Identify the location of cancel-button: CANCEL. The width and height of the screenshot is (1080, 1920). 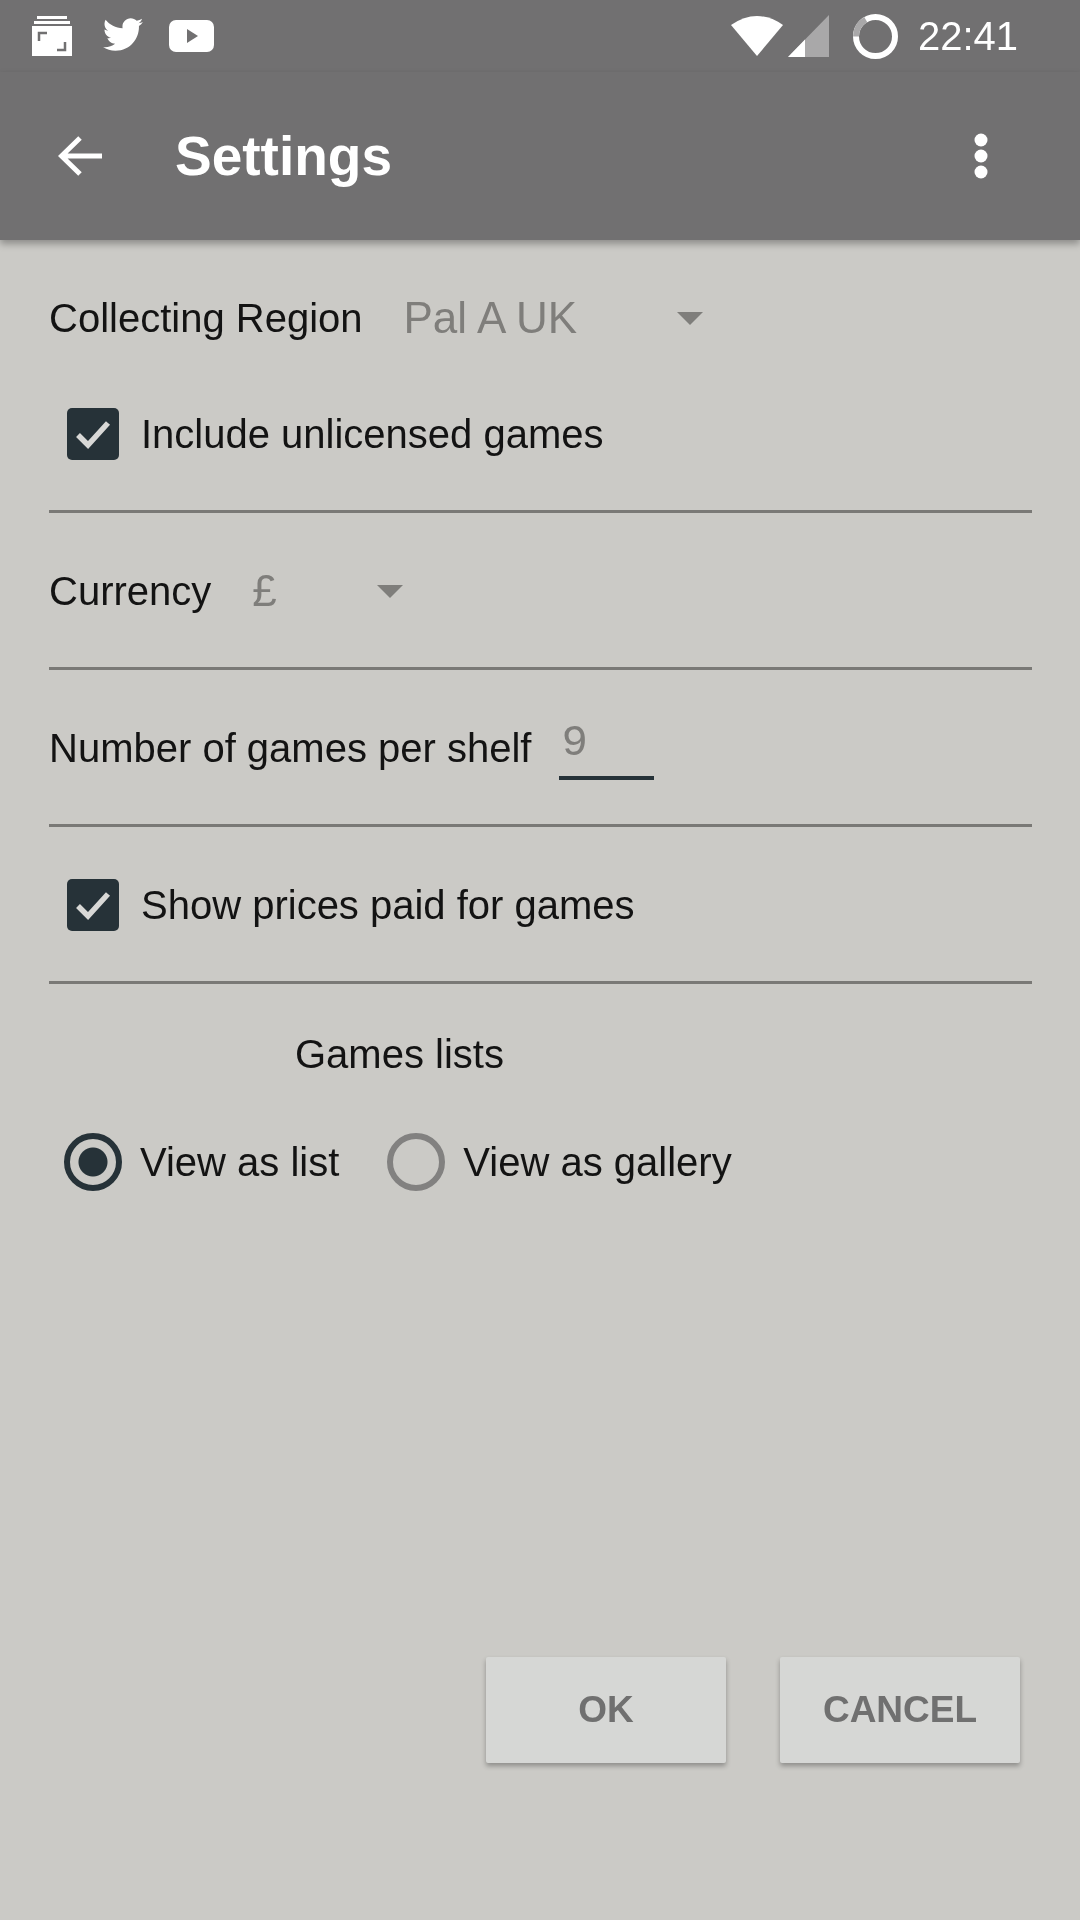
(900, 1710).